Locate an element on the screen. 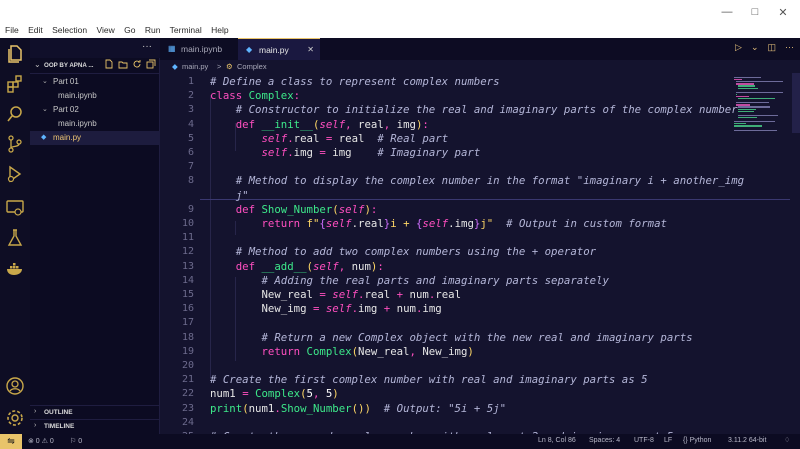  split-editor-icon: ◫ is located at coordinates (771, 47).